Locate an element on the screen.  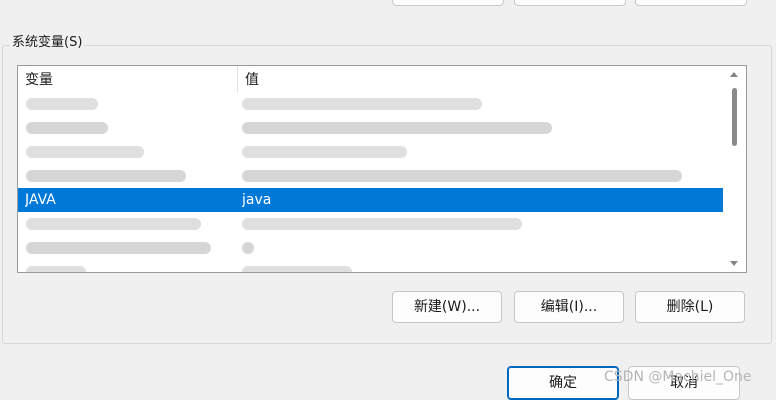
delete-system-variable-button: 删除(L) is located at coordinates (690, 307).